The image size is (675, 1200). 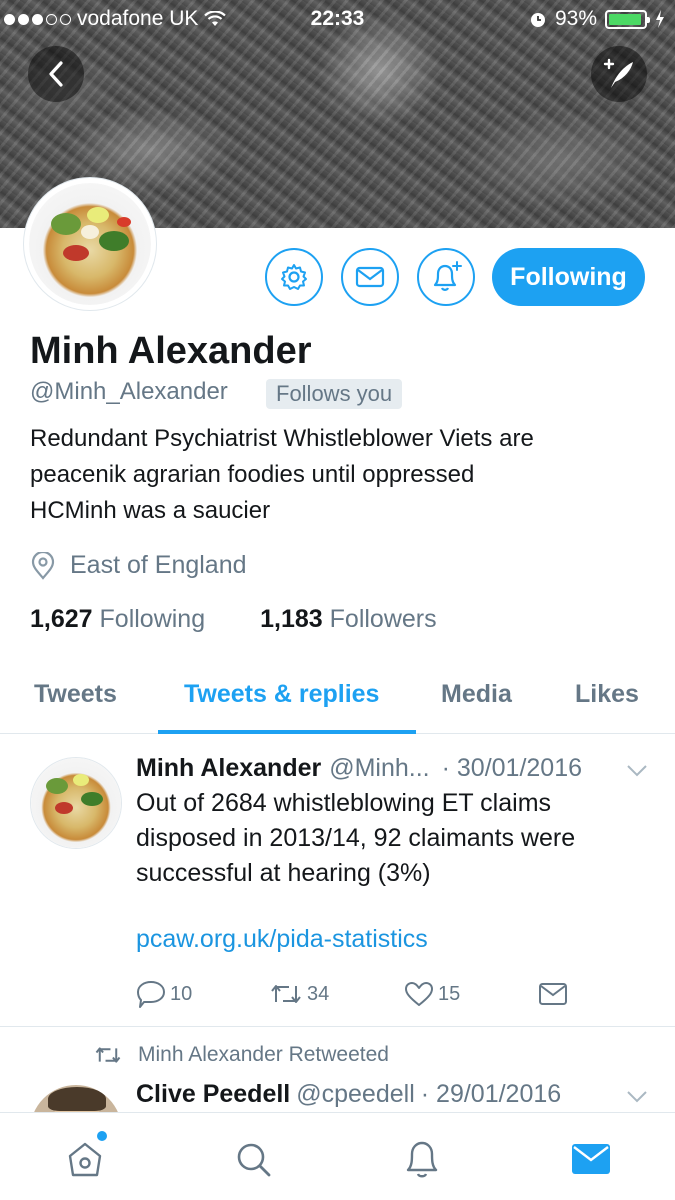 What do you see at coordinates (233, 619) in the screenshot?
I see `profile-stats: 1,627 Following 1,183 Followers` at bounding box center [233, 619].